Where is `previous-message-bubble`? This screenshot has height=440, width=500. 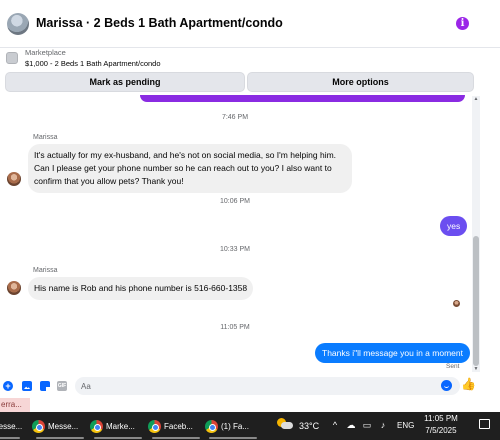 previous-message-bubble is located at coordinates (302, 98).